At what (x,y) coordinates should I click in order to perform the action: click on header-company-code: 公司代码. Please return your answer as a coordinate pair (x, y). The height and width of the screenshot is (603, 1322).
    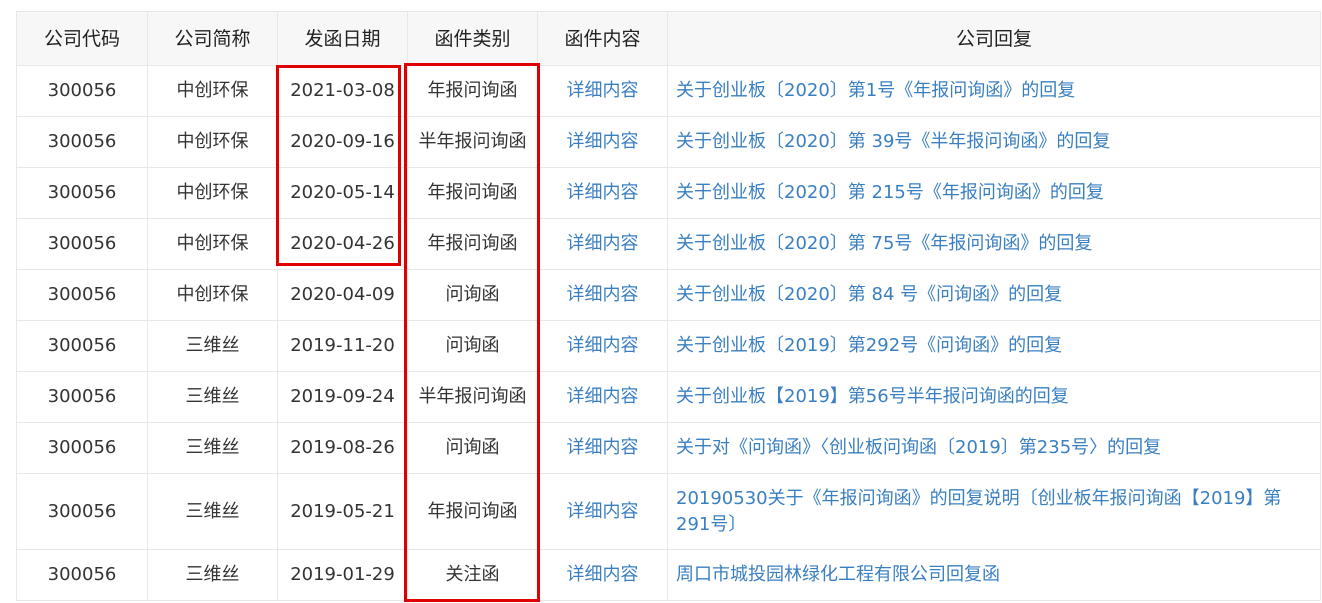
    Looking at the image, I should click on (82, 38).